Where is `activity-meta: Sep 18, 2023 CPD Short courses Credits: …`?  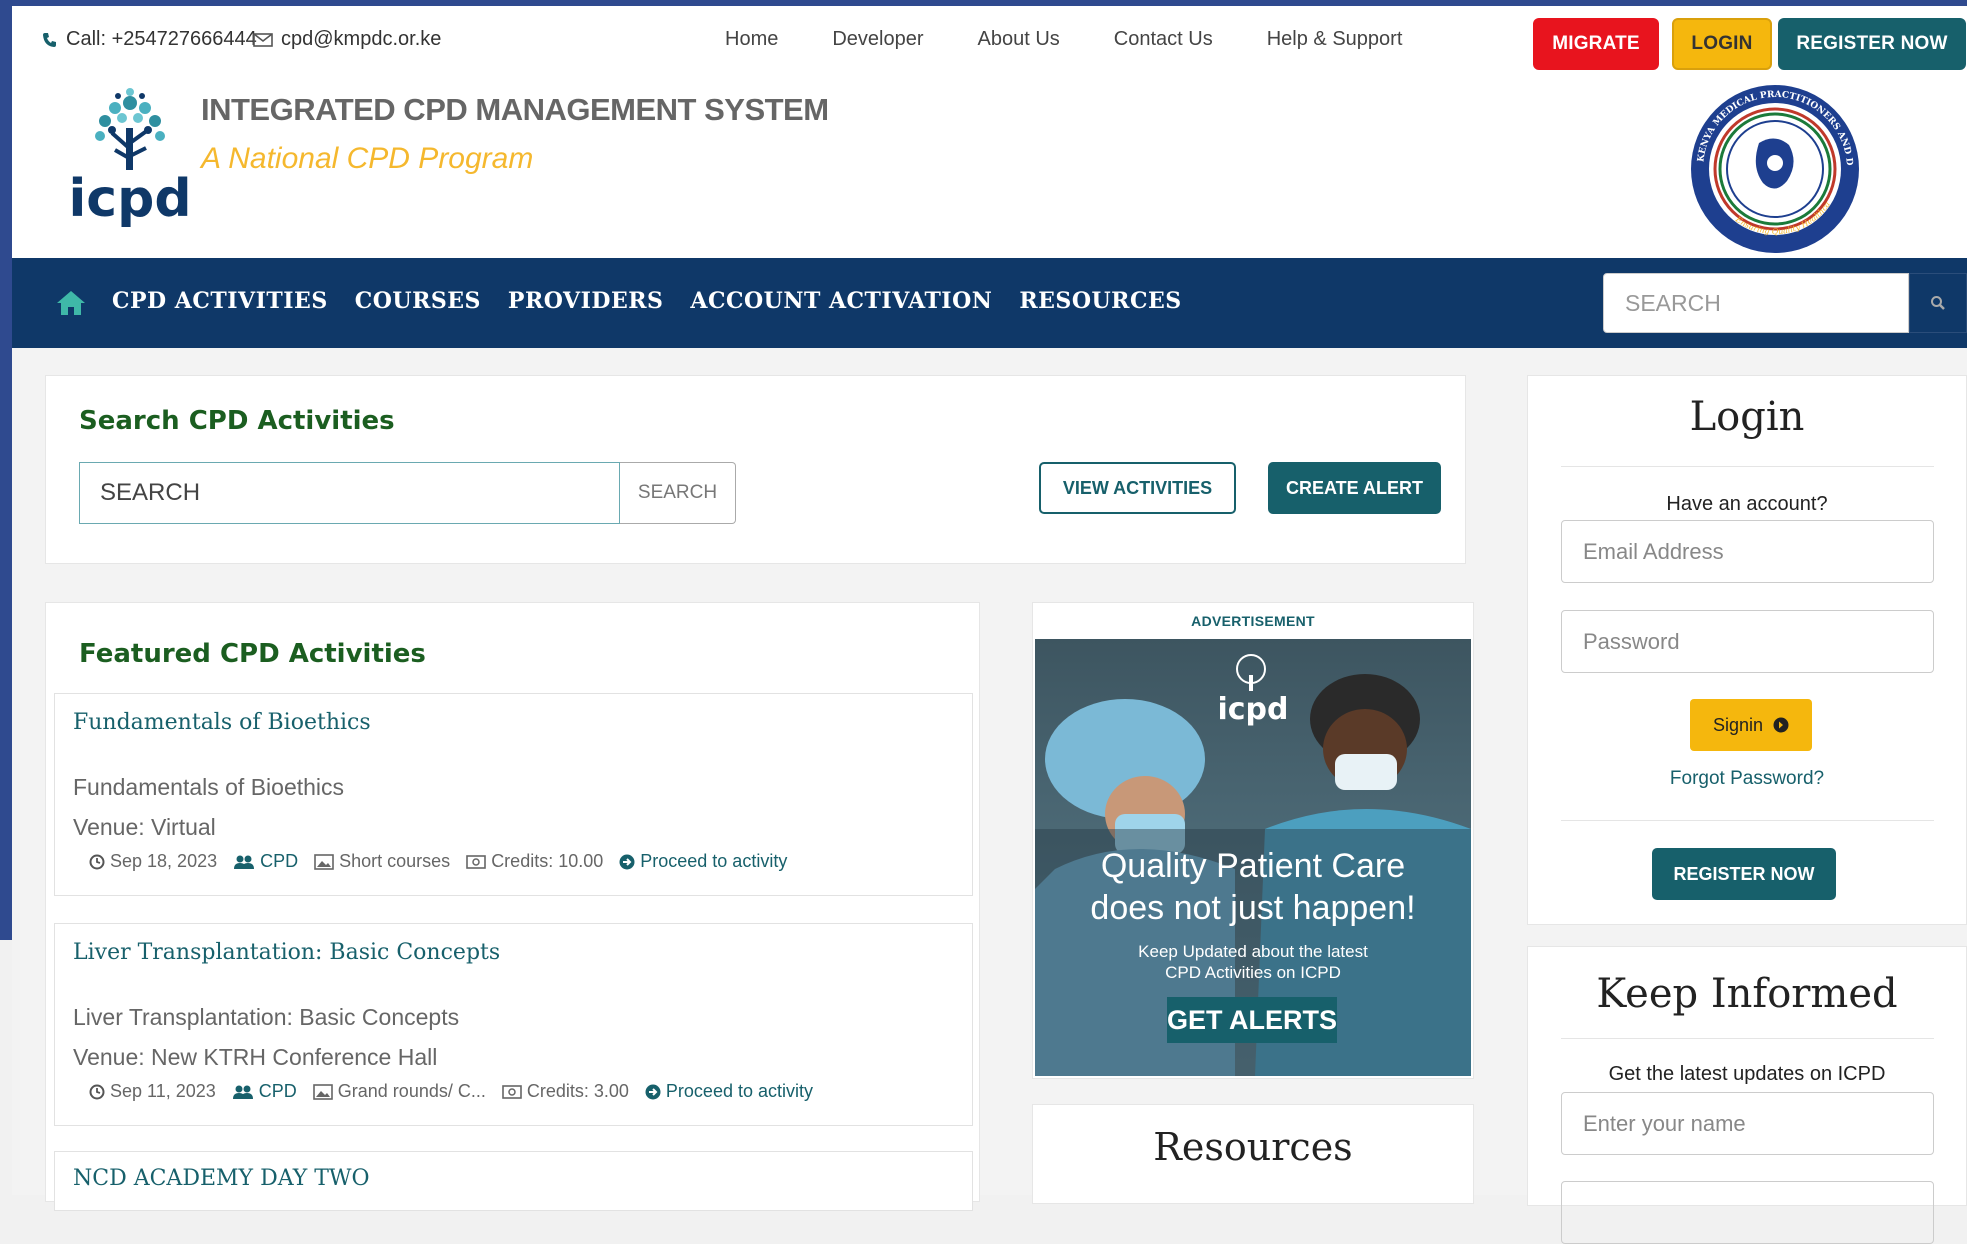
activity-meta: Sep 18, 2023 CPD Short courses Credits: … is located at coordinates (438, 861).